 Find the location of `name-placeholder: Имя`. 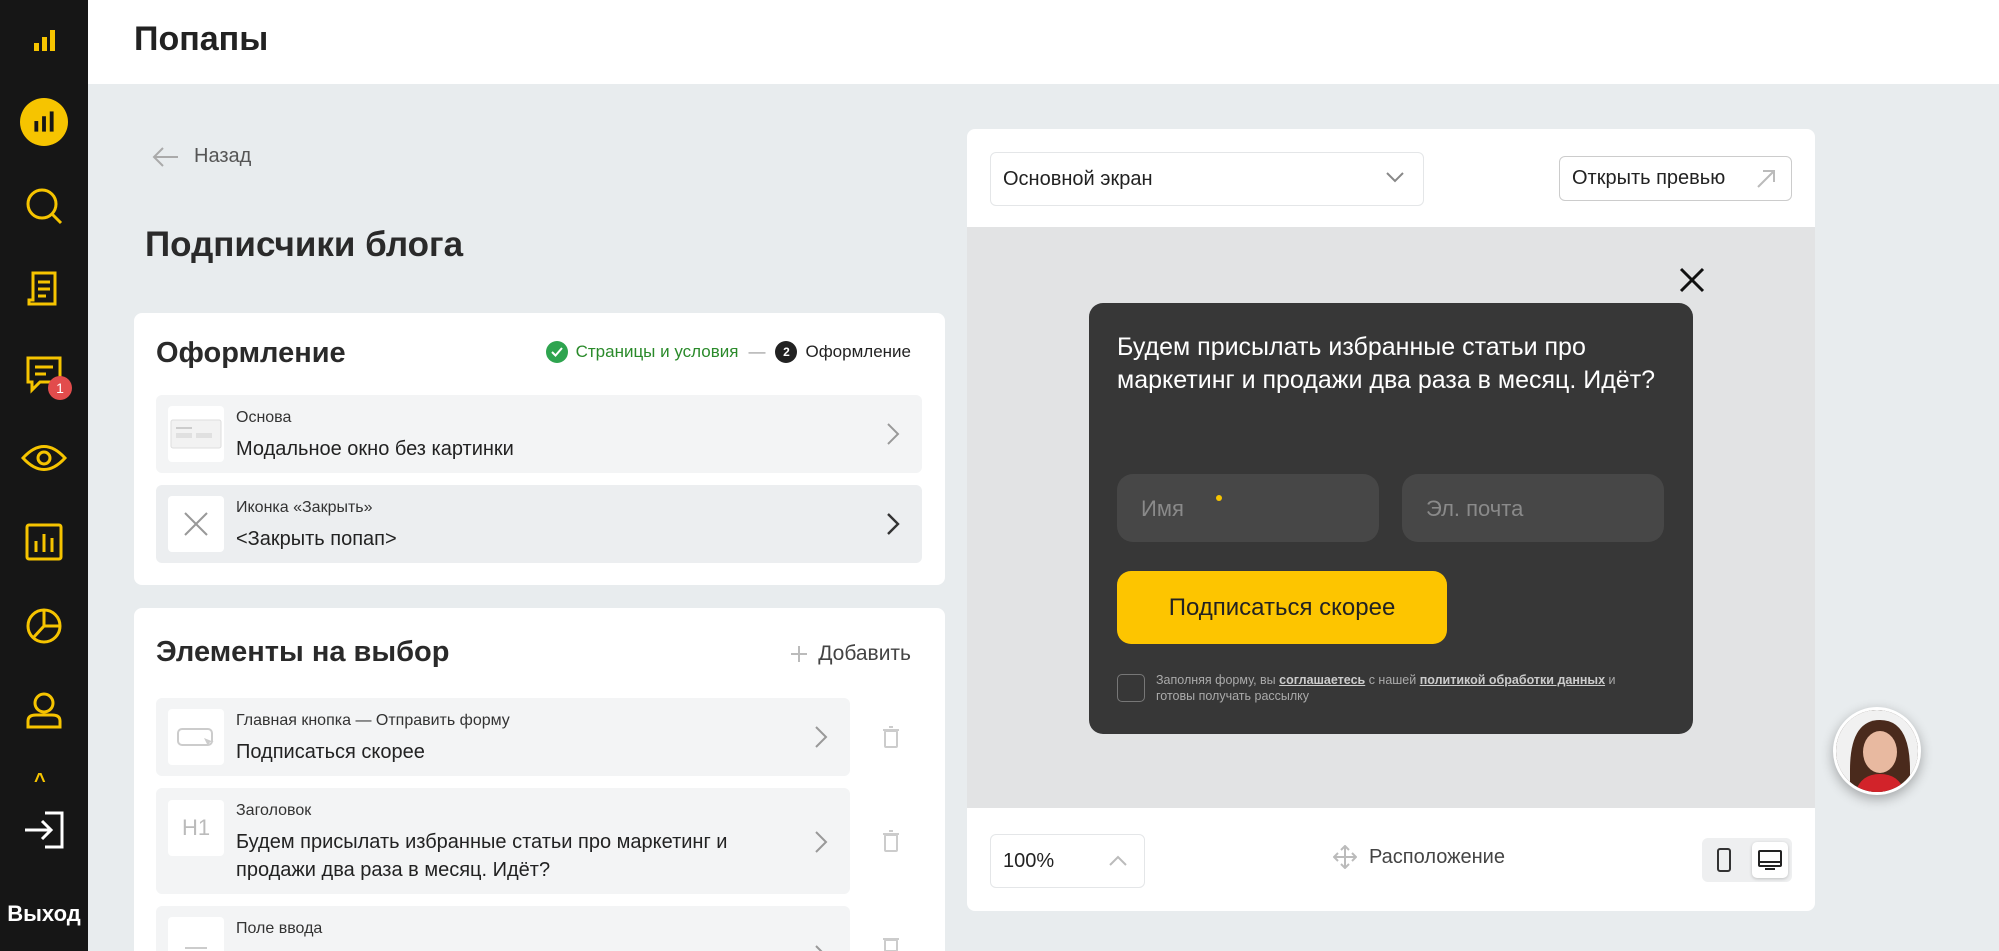

name-placeholder: Имя is located at coordinates (1162, 508).